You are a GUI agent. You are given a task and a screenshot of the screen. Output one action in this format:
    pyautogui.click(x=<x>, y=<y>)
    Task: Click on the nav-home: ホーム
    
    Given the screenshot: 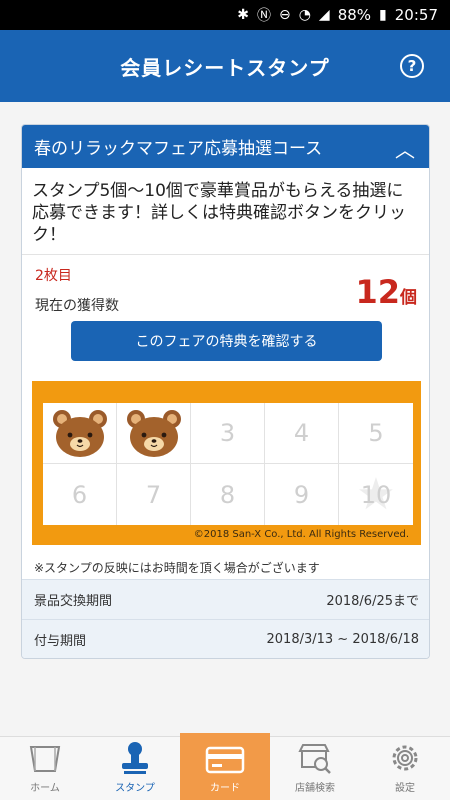 What is the action you would take?
    pyautogui.click(x=45, y=768)
    